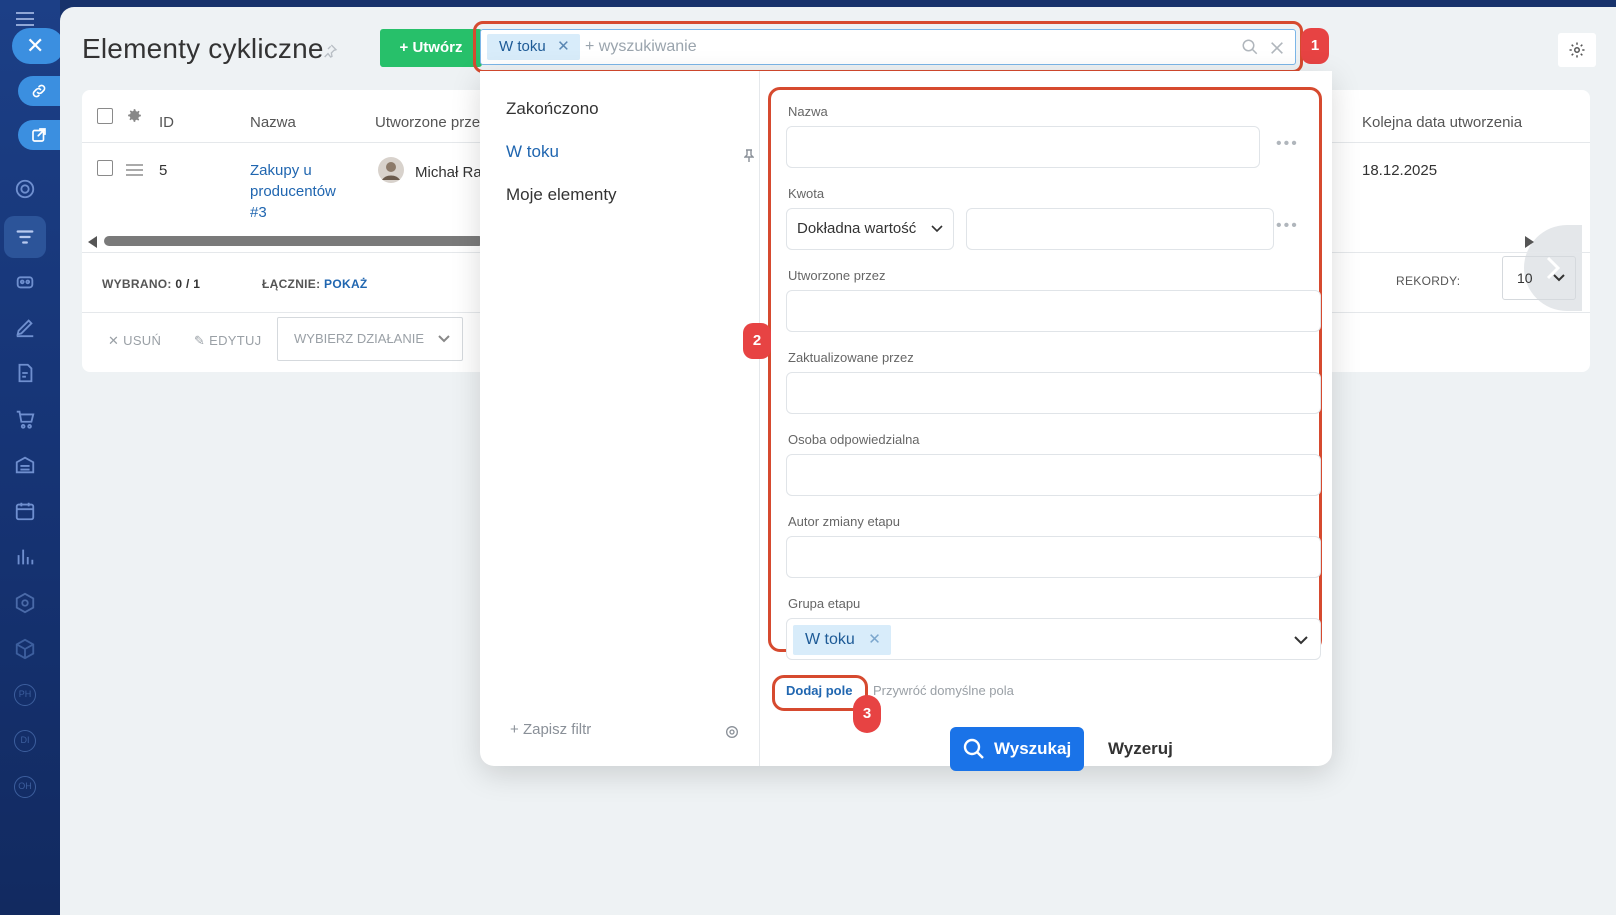  I want to click on records-per-page-select: 10, so click(1539, 278).